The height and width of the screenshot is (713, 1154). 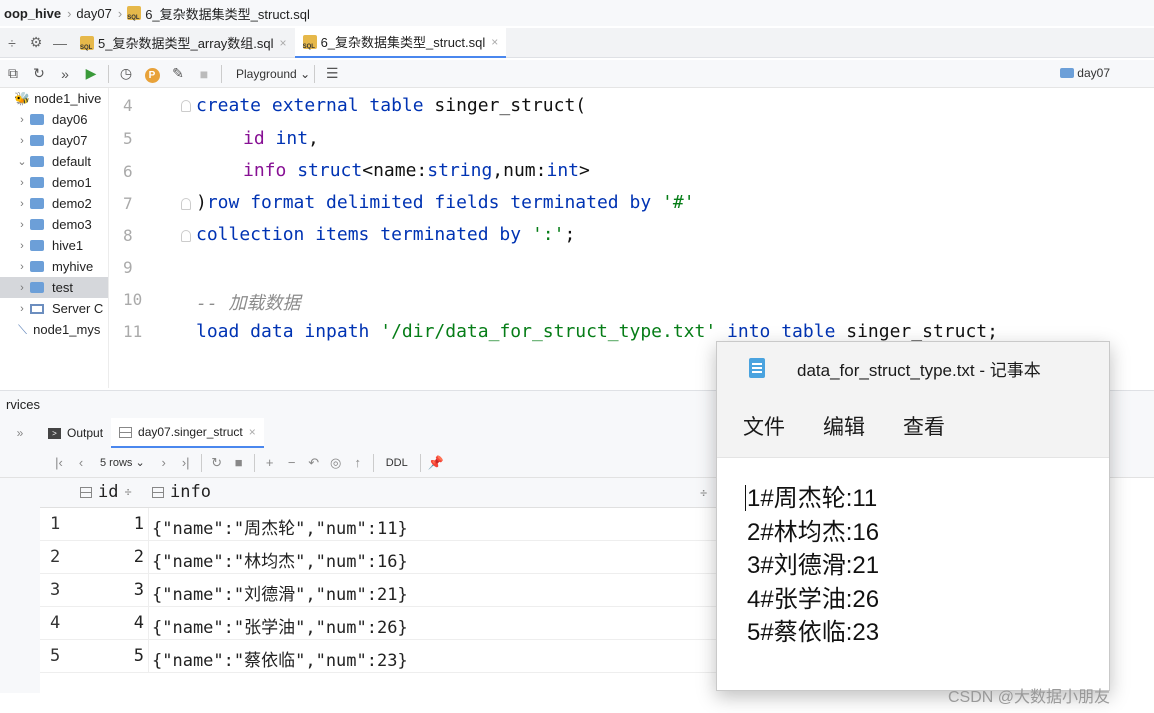 I want to click on menu-file: 文件, so click(x=764, y=426).